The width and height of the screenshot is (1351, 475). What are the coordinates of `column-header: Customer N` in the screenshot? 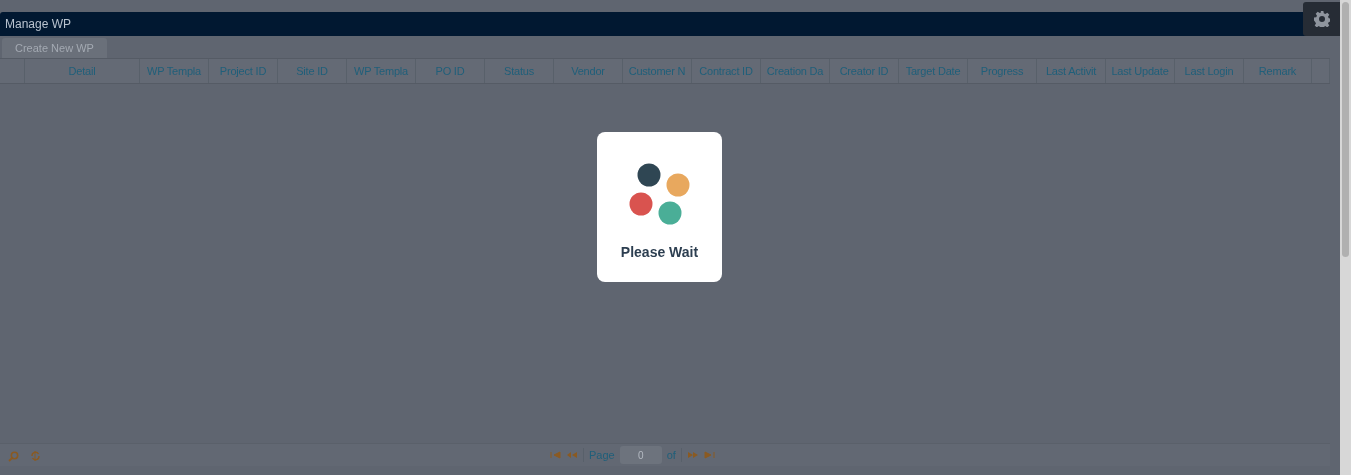 It's located at (657, 71).